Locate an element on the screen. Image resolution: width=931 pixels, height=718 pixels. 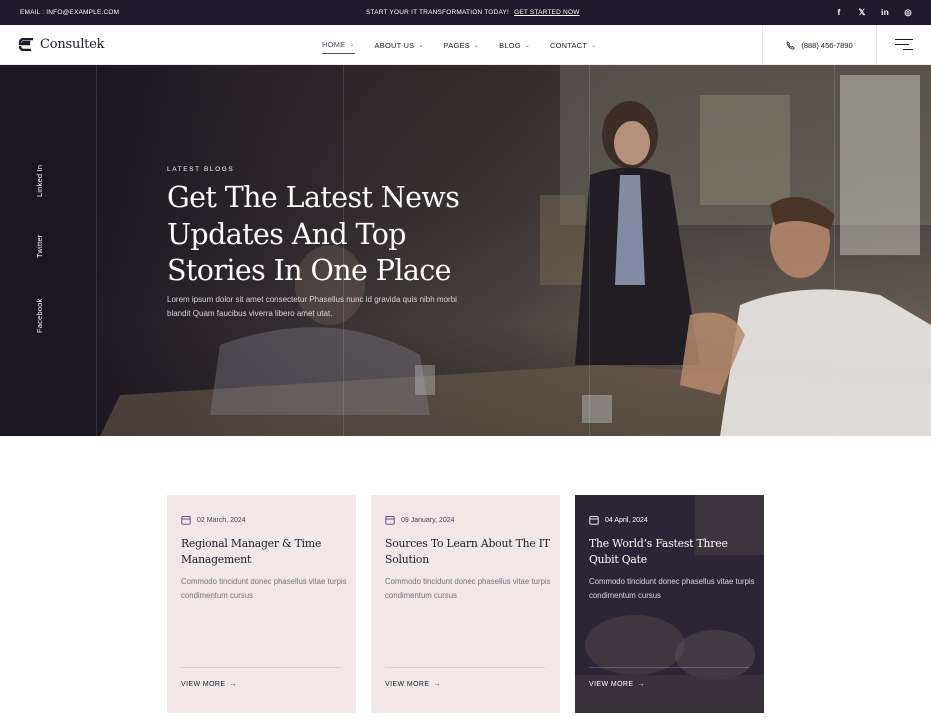
nav-item-about: ABOUT US ⌄ is located at coordinates (399, 47).